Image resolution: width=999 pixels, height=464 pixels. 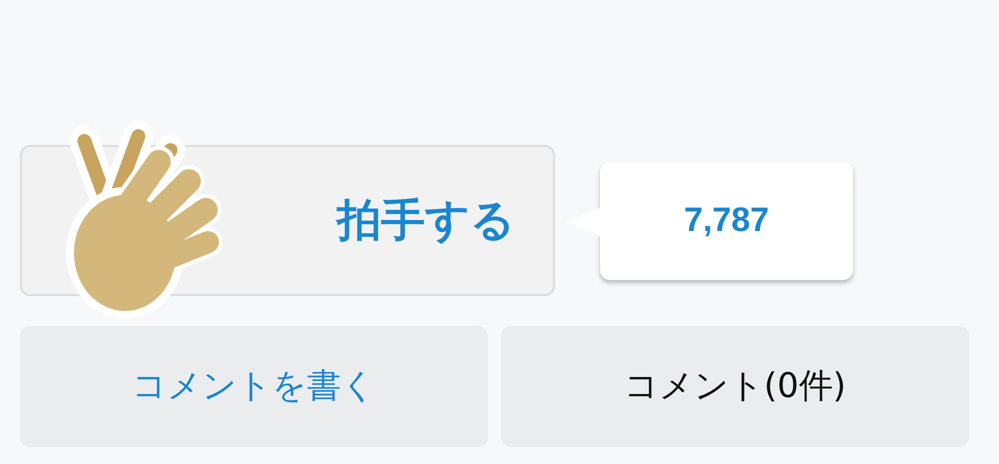 I want to click on bubble-tail-icon, so click(x=584, y=221).